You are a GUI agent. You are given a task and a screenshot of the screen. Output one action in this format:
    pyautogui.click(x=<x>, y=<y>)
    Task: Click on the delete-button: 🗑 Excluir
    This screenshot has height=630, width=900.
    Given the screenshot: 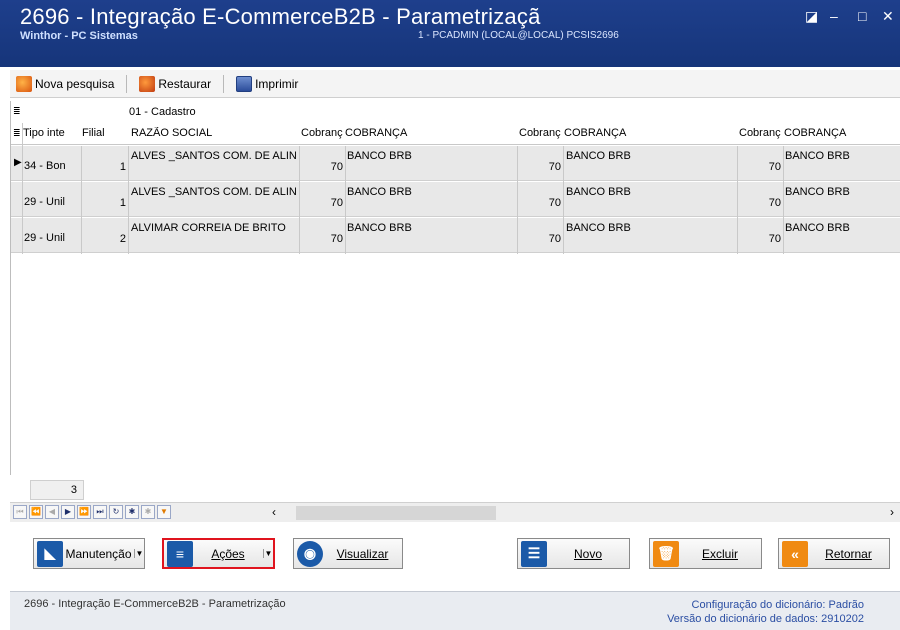 What is the action you would take?
    pyautogui.click(x=705, y=553)
    